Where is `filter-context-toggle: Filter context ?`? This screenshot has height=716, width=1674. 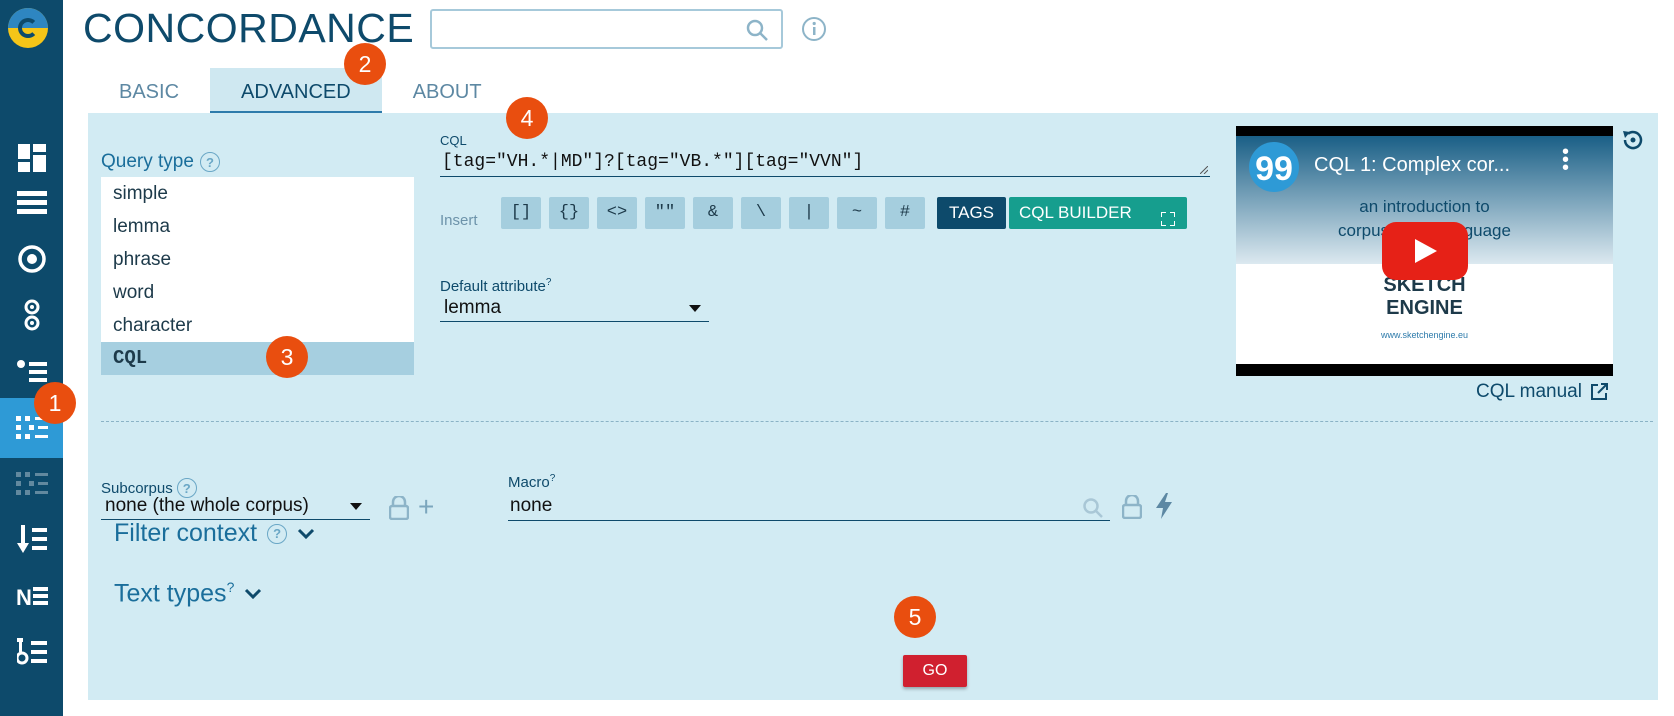
filter-context-toggle: Filter context ? is located at coordinates (214, 533).